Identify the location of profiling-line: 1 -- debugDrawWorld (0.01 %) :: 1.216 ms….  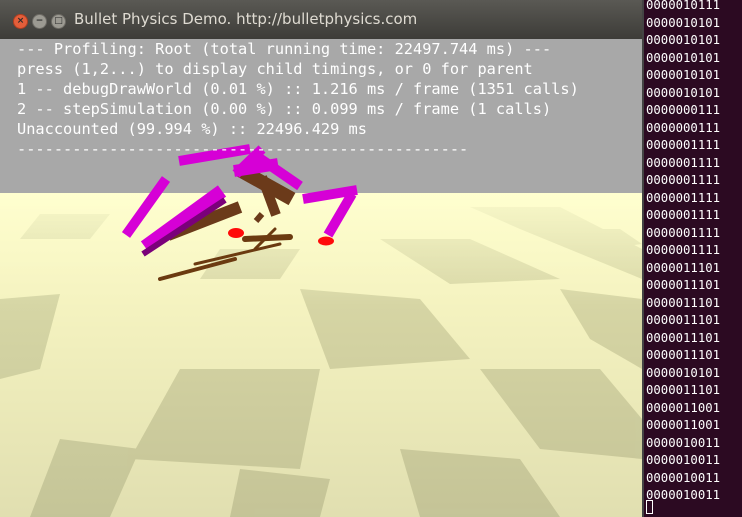
(298, 89).